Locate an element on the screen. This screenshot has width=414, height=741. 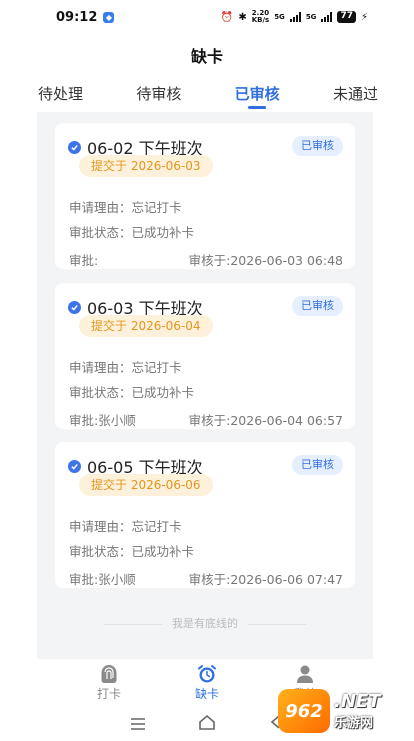
nav-label: 缺卡 is located at coordinates (206, 694).